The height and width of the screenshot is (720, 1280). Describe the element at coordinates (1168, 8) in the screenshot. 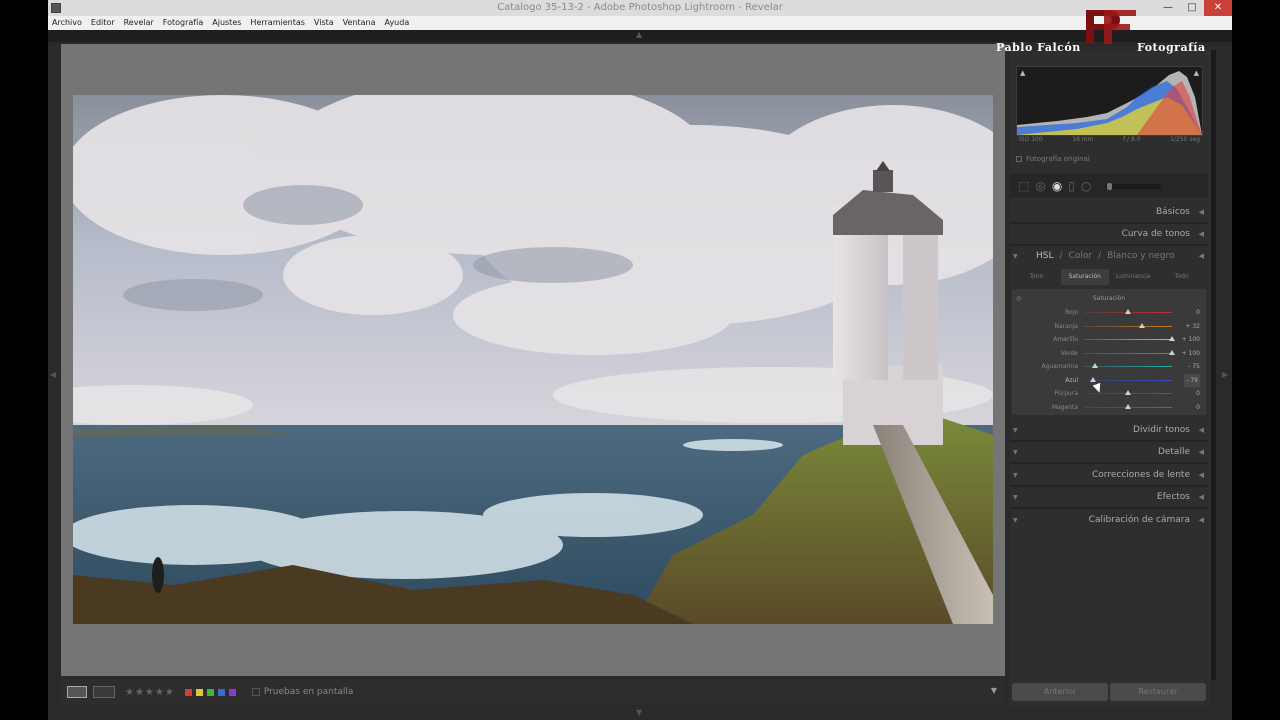

I see `minimize-icon: —` at that location.